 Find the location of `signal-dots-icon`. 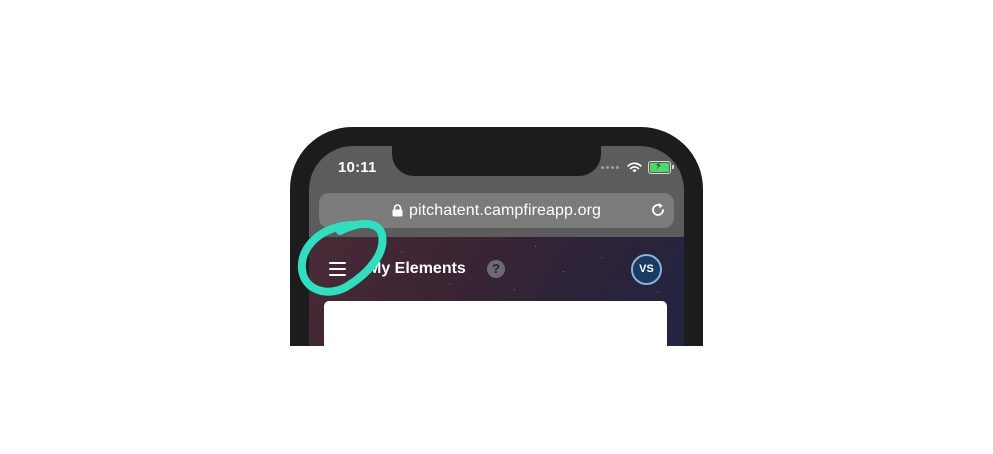

signal-dots-icon is located at coordinates (610, 167).